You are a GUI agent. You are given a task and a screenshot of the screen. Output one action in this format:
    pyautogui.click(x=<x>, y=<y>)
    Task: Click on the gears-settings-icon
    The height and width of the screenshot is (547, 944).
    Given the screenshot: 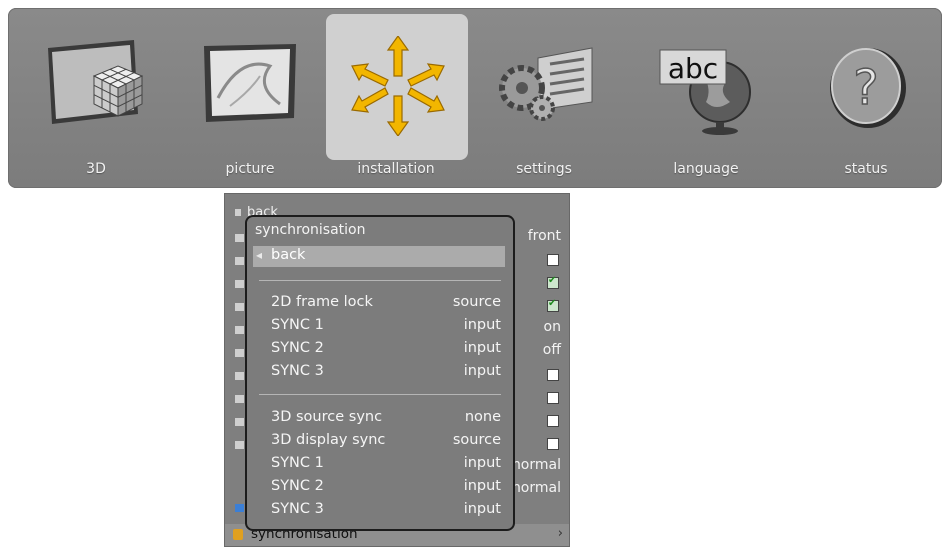 What is the action you would take?
    pyautogui.click(x=546, y=84)
    